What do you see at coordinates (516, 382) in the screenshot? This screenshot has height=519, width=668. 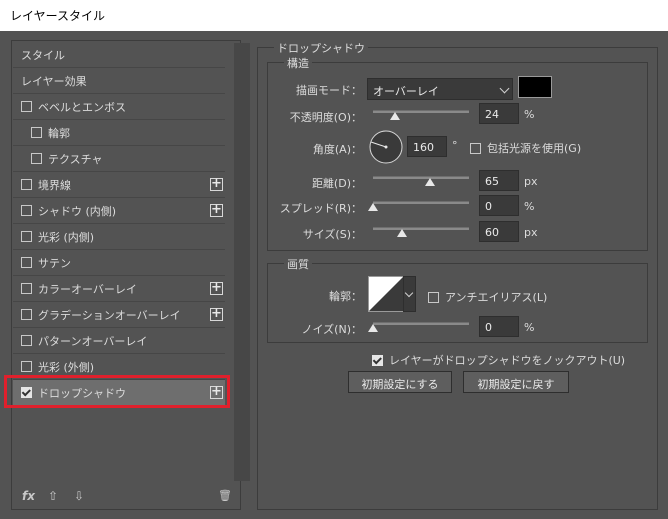 I see `reset-default-button: 初期設定に戻す` at bounding box center [516, 382].